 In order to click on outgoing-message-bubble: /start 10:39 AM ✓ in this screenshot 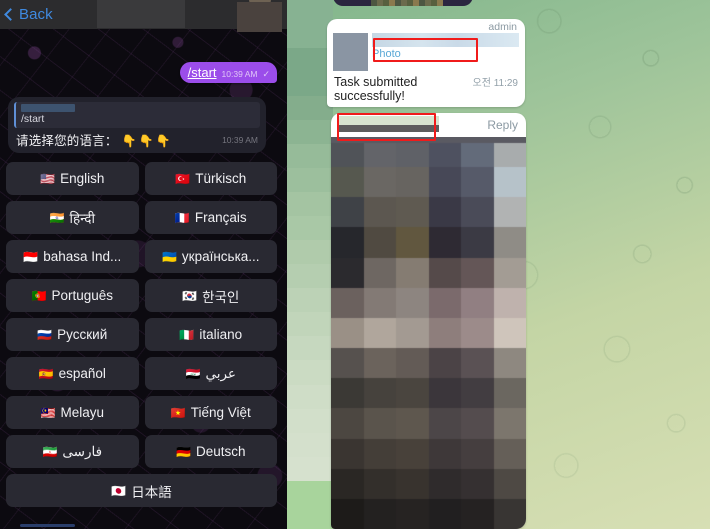, I will do `click(228, 72)`.